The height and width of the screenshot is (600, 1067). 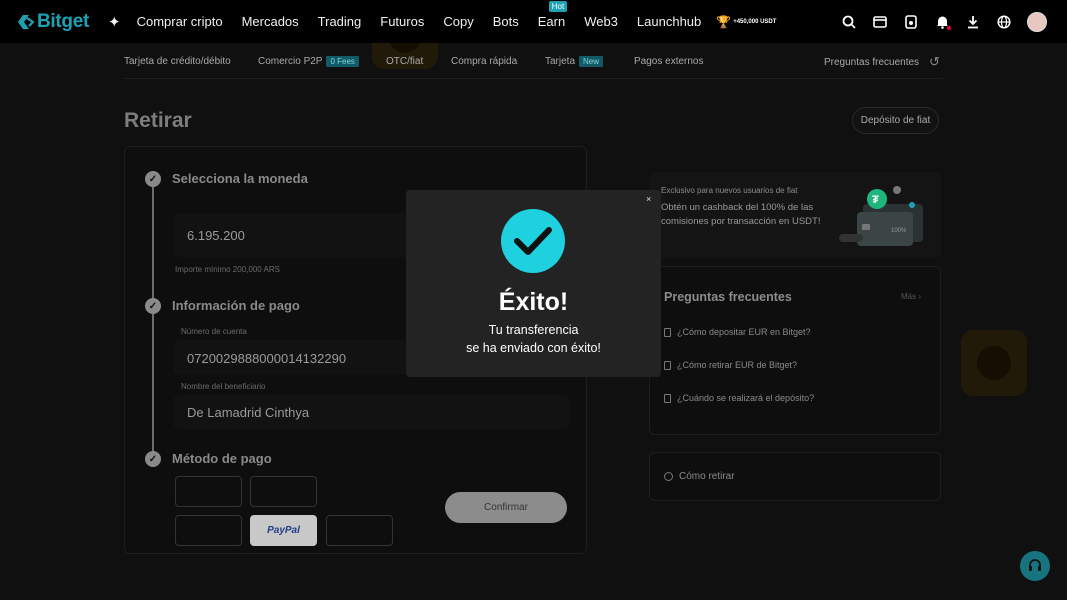 I want to click on header-actions, so click(x=936, y=21).